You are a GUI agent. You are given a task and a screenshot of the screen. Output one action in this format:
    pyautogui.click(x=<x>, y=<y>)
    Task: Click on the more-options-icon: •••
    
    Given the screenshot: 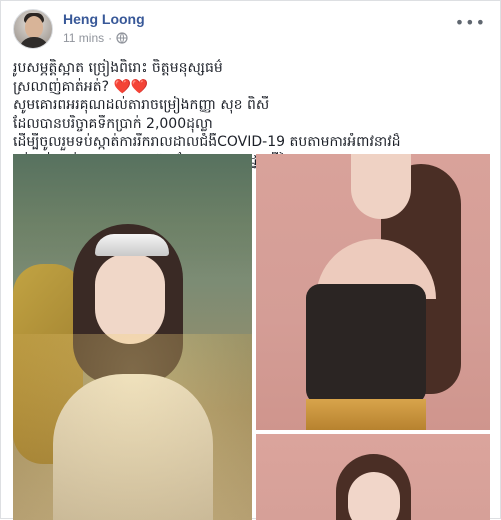 What is the action you would take?
    pyautogui.click(x=470, y=22)
    